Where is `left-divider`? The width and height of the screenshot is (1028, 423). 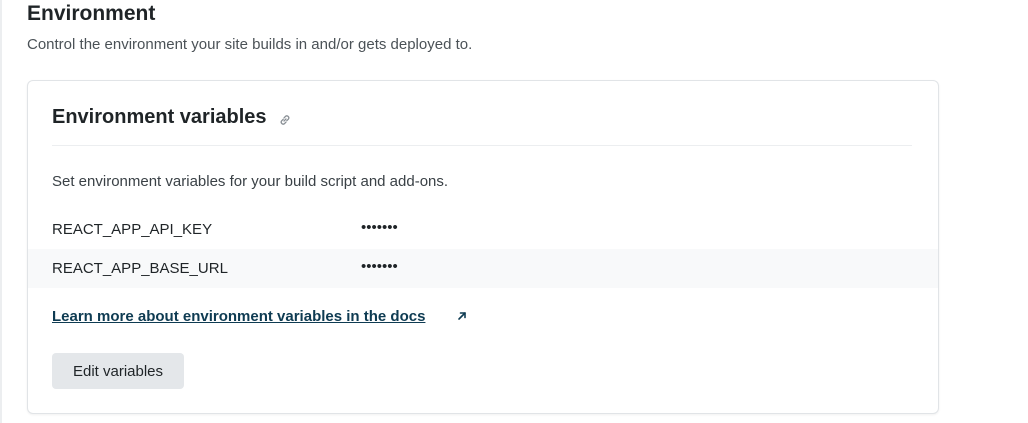
left-divider is located at coordinates (1, 211).